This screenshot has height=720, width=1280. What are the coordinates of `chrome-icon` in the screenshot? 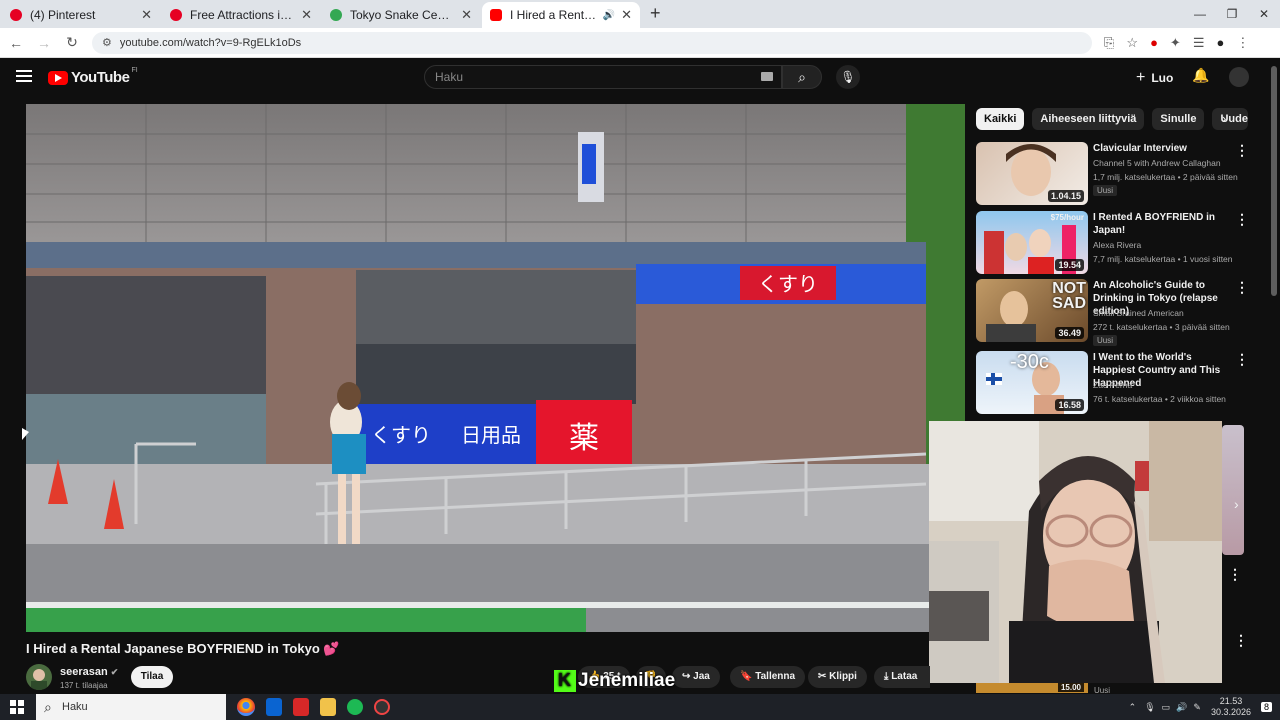 It's located at (246, 707).